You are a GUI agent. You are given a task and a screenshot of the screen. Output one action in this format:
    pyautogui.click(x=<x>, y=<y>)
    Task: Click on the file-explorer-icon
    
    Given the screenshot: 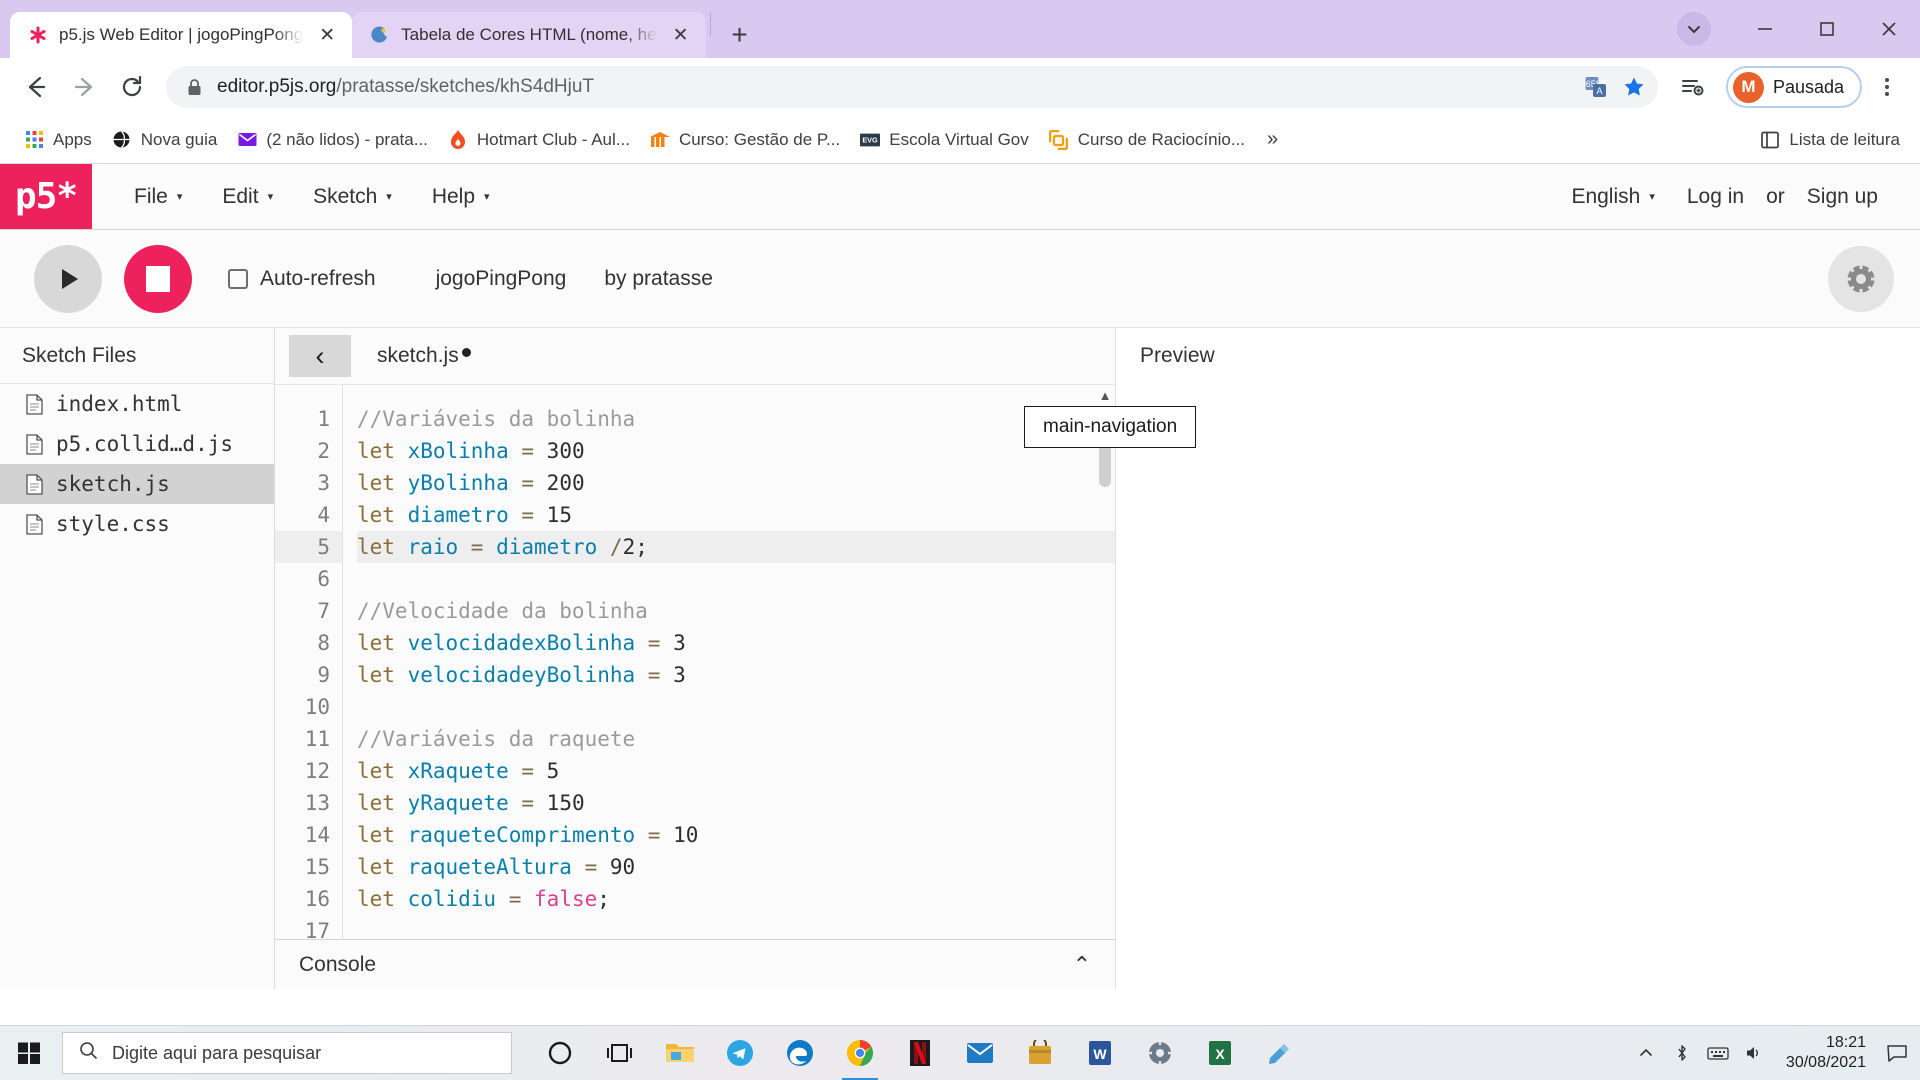 What is the action you would take?
    pyautogui.click(x=680, y=1053)
    